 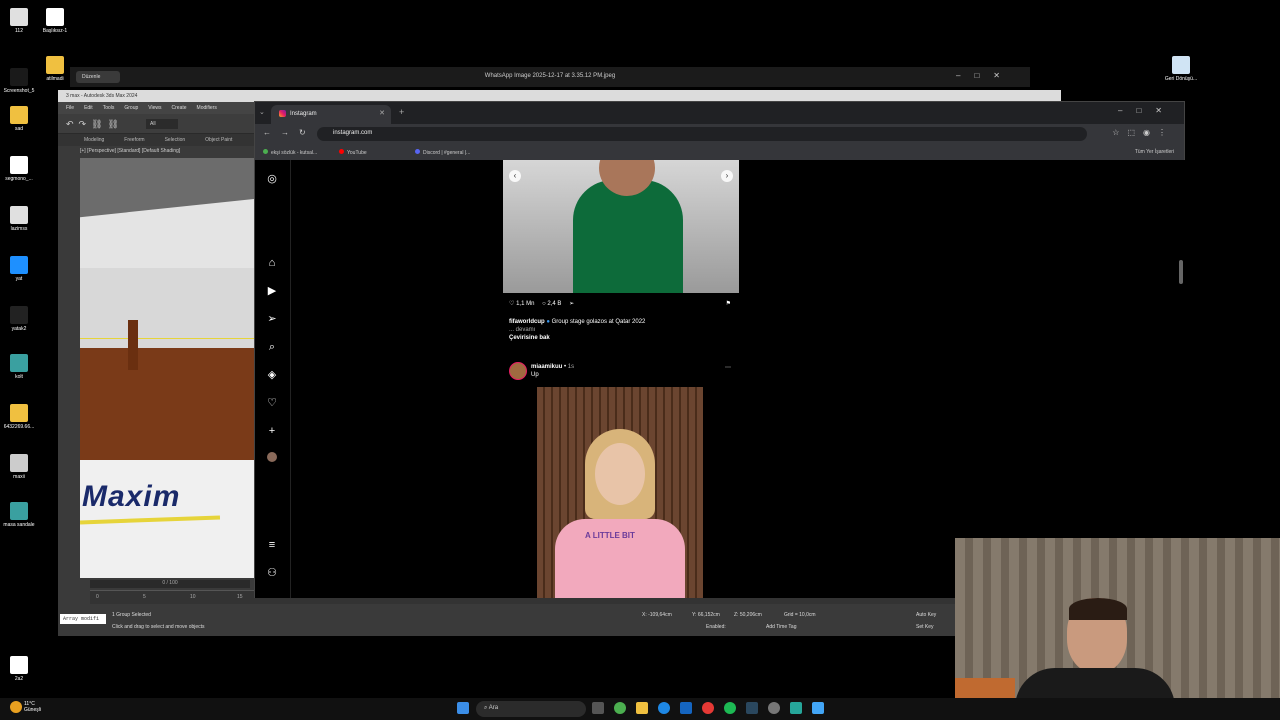 I want to click on carousel-prev-icon: ‹, so click(x=515, y=176).